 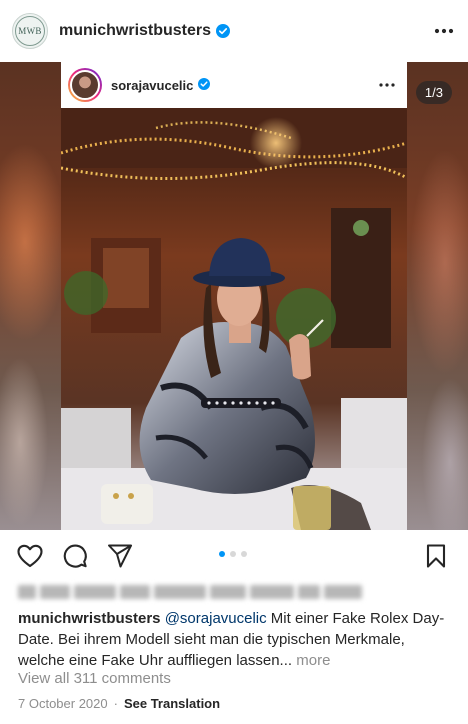 I want to click on view-comments-link: View all 311 comments, so click(x=94, y=678).